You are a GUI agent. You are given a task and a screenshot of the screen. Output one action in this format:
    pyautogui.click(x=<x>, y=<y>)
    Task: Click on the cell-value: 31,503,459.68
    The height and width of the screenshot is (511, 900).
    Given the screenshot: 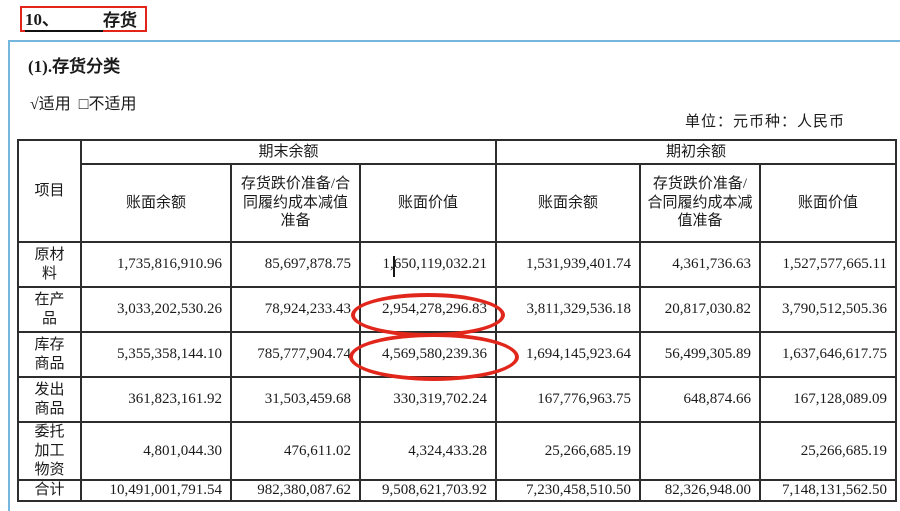 What is the action you would take?
    pyautogui.click(x=295, y=399)
    